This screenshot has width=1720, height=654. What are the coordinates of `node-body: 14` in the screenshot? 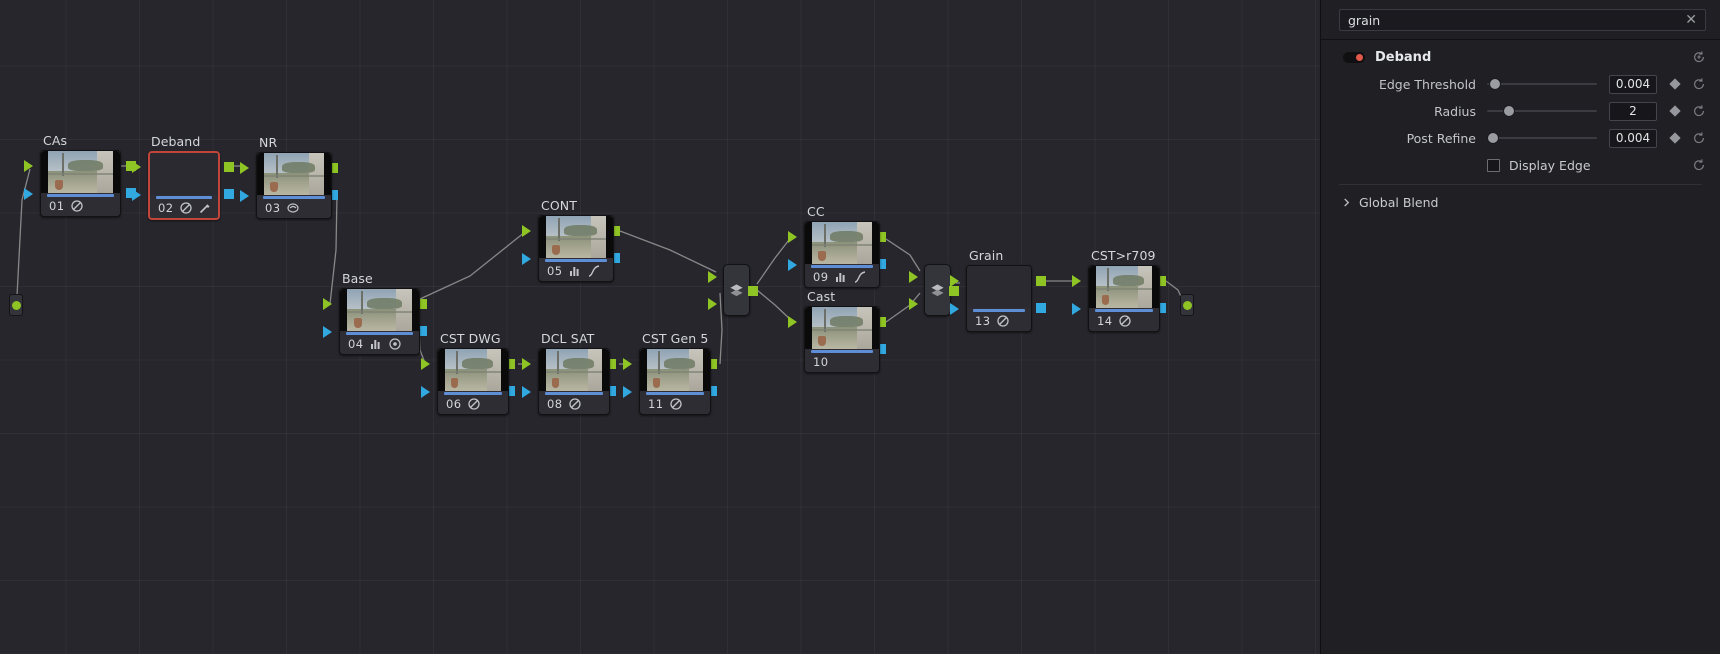 It's located at (1124, 298).